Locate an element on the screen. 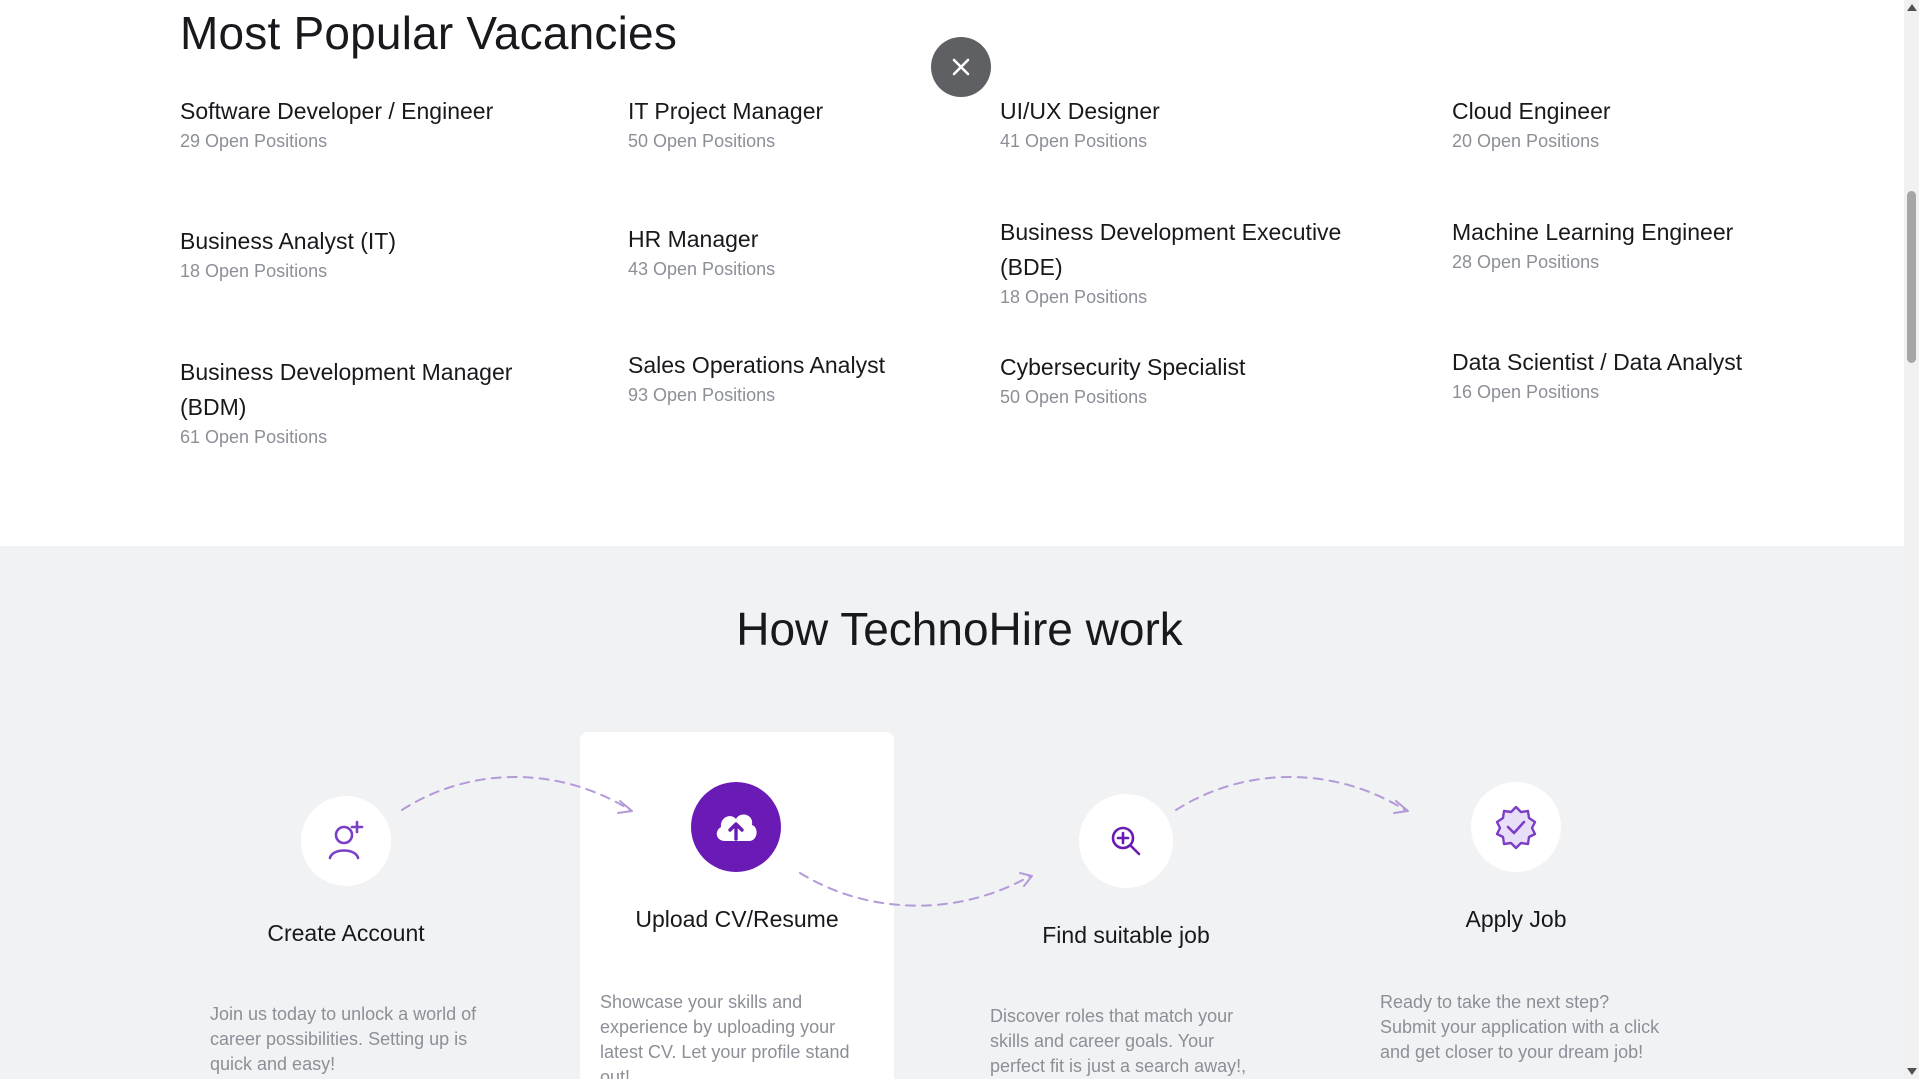 This screenshot has width=1919, height=1092. vacancy-item: Cloud Engineer 20 Open Positions is located at coordinates (1652, 123).